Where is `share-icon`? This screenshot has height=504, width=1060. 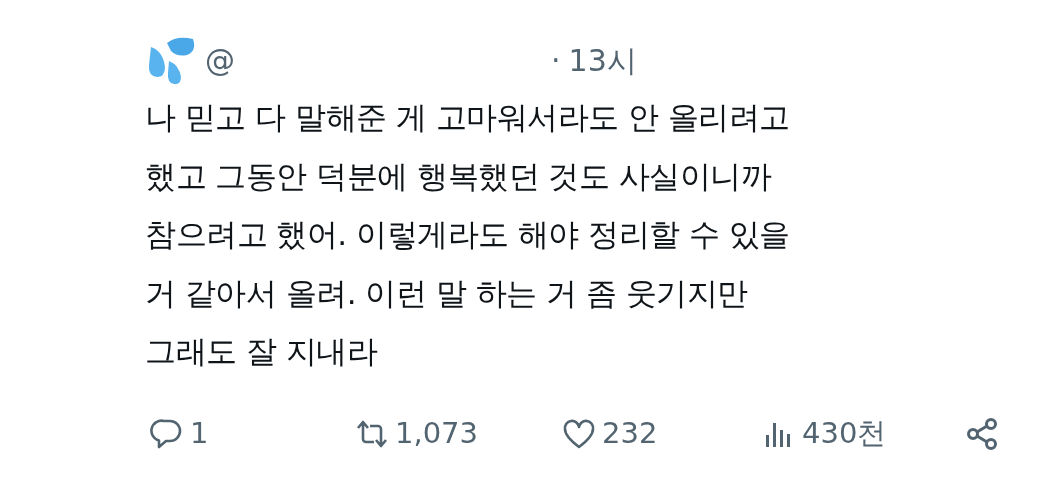 share-icon is located at coordinates (982, 433).